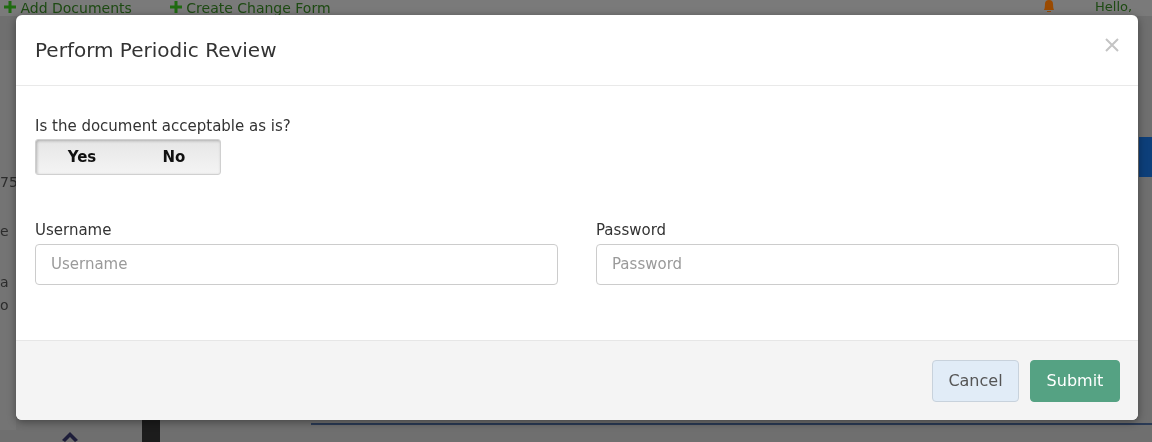 Image resolution: width=1152 pixels, height=442 pixels. Describe the element at coordinates (4, 231) in the screenshot. I see `background-text: e` at that location.